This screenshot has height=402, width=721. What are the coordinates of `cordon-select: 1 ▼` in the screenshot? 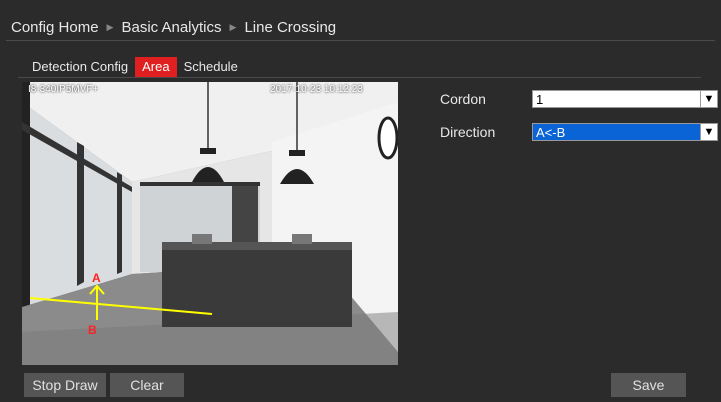 It's located at (625, 99).